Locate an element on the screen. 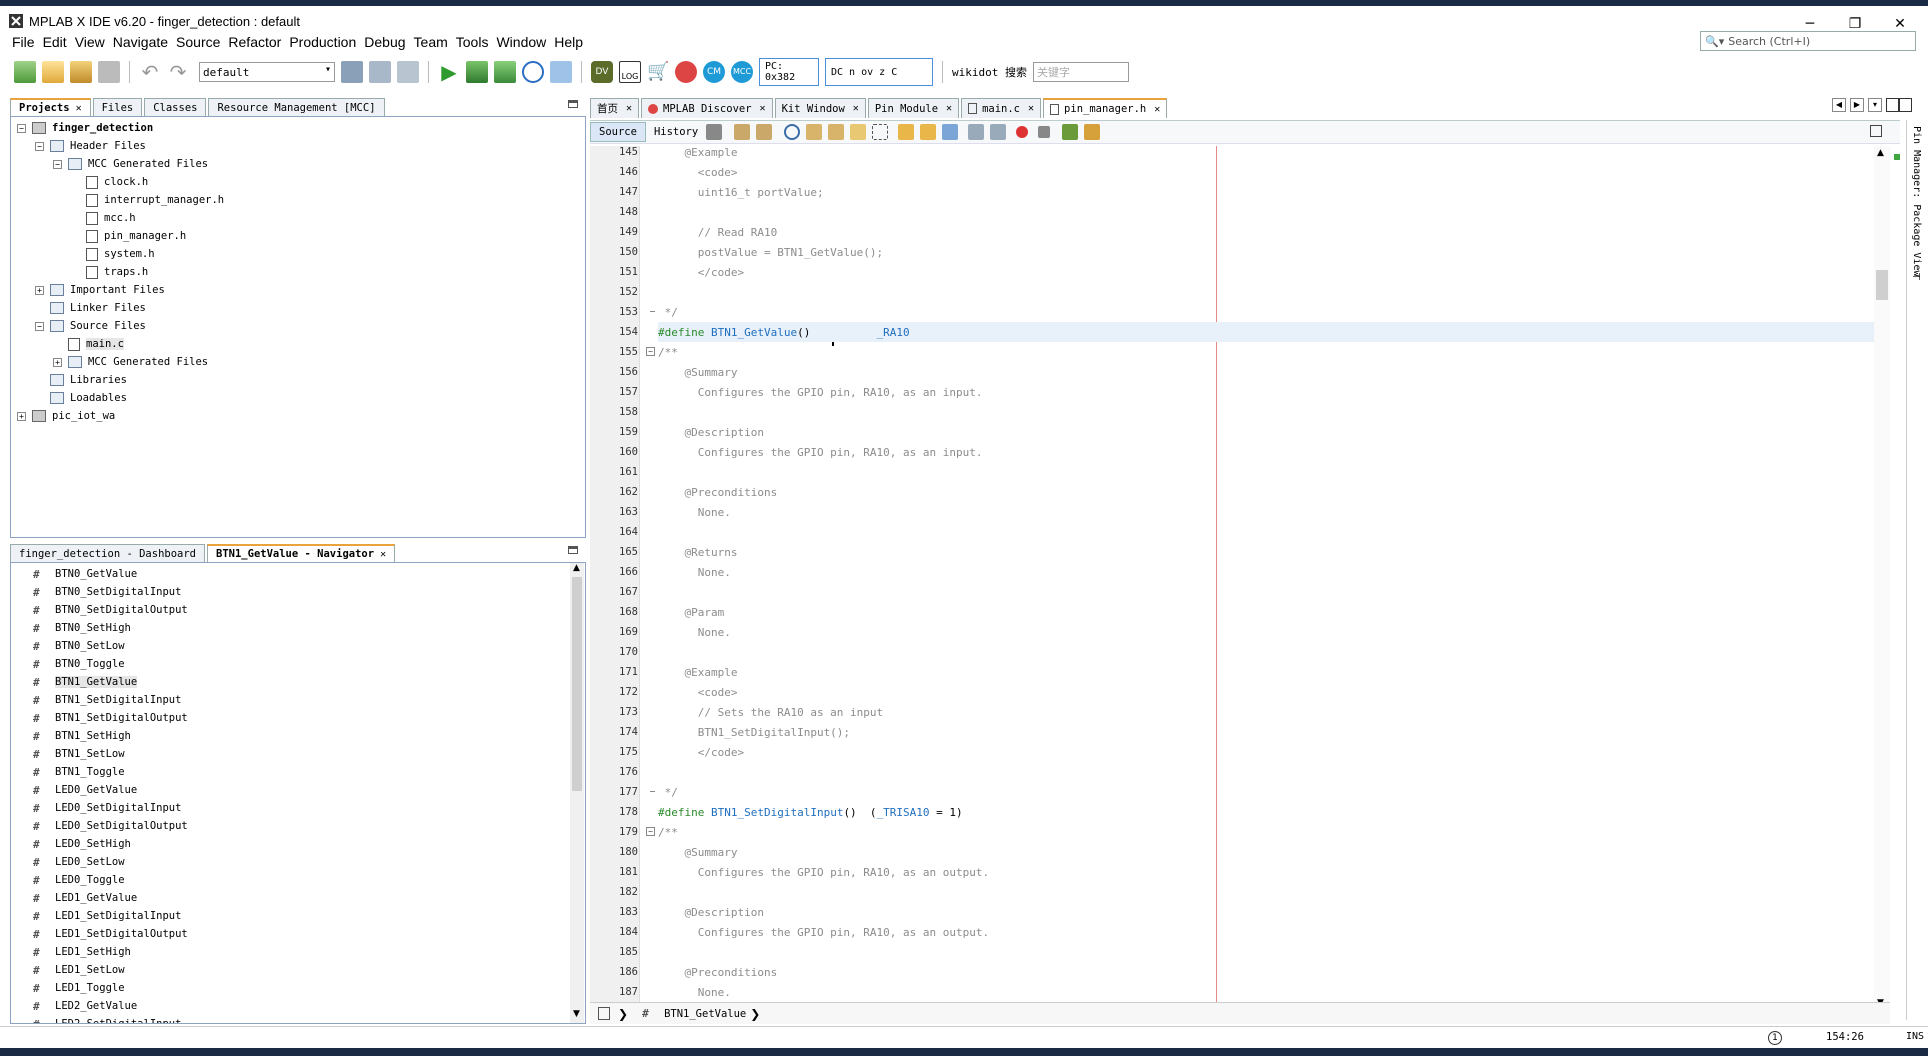  build-icon is located at coordinates (380, 72).